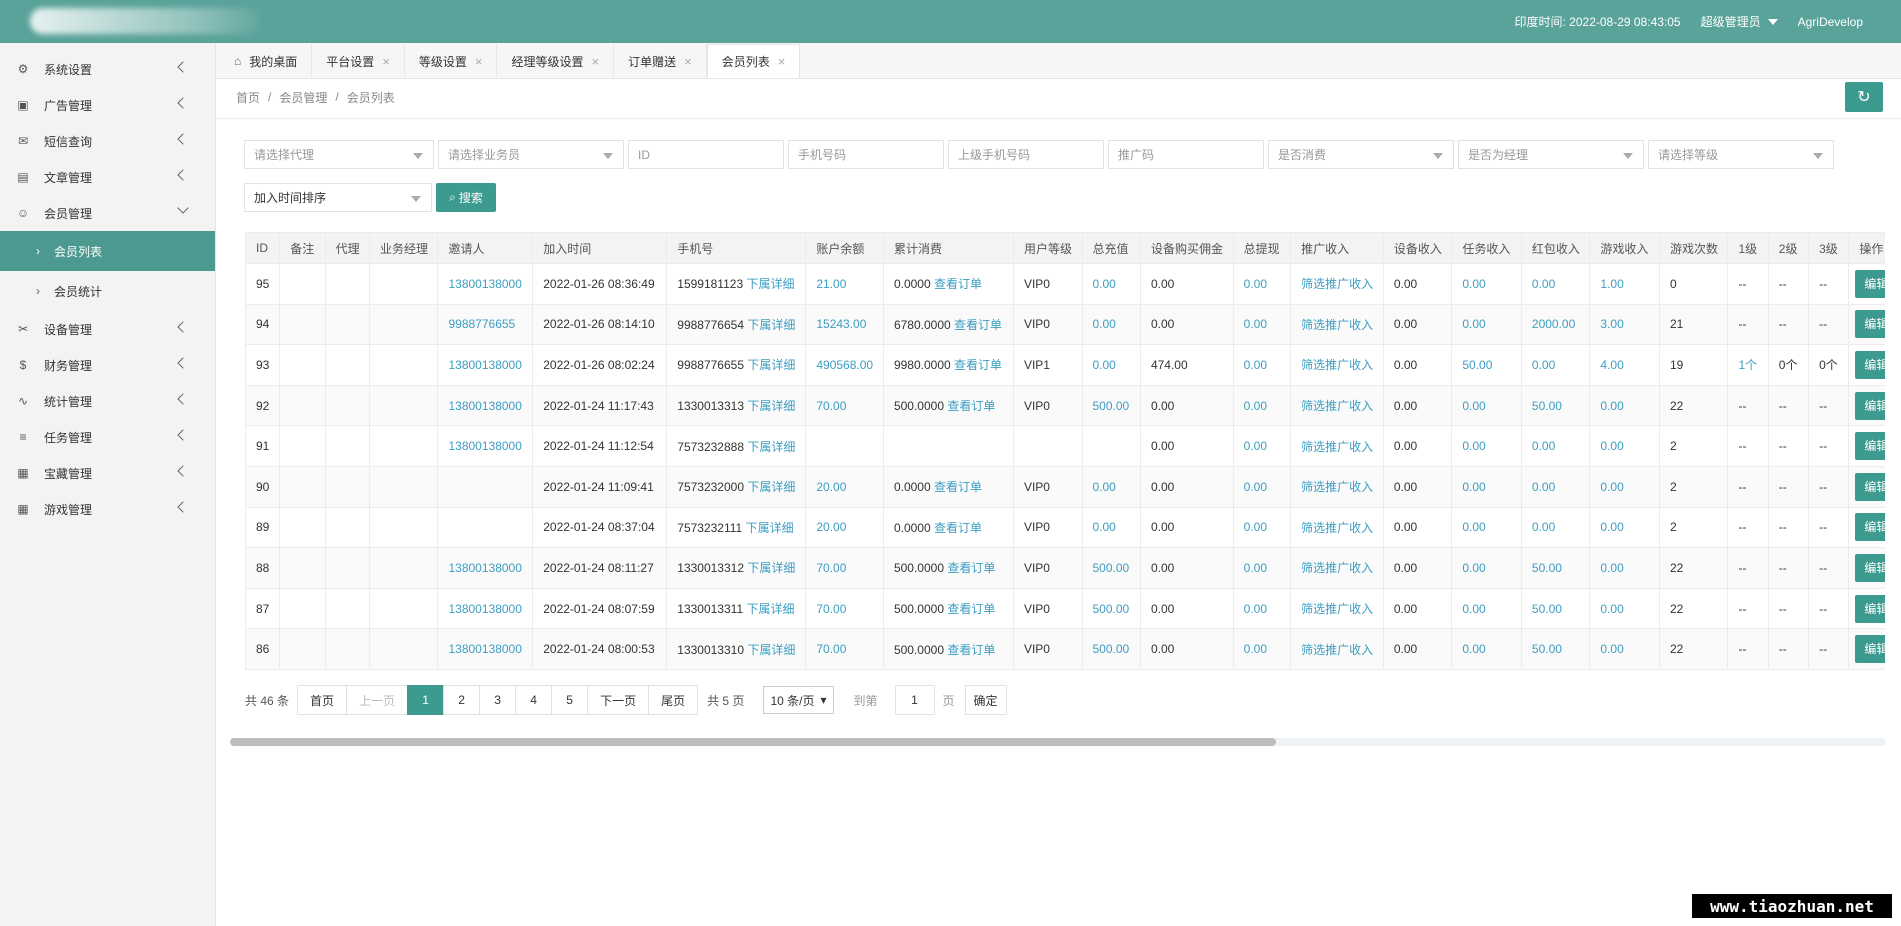  What do you see at coordinates (1864, 97) in the screenshot?
I see `refresh-button: ↻` at bounding box center [1864, 97].